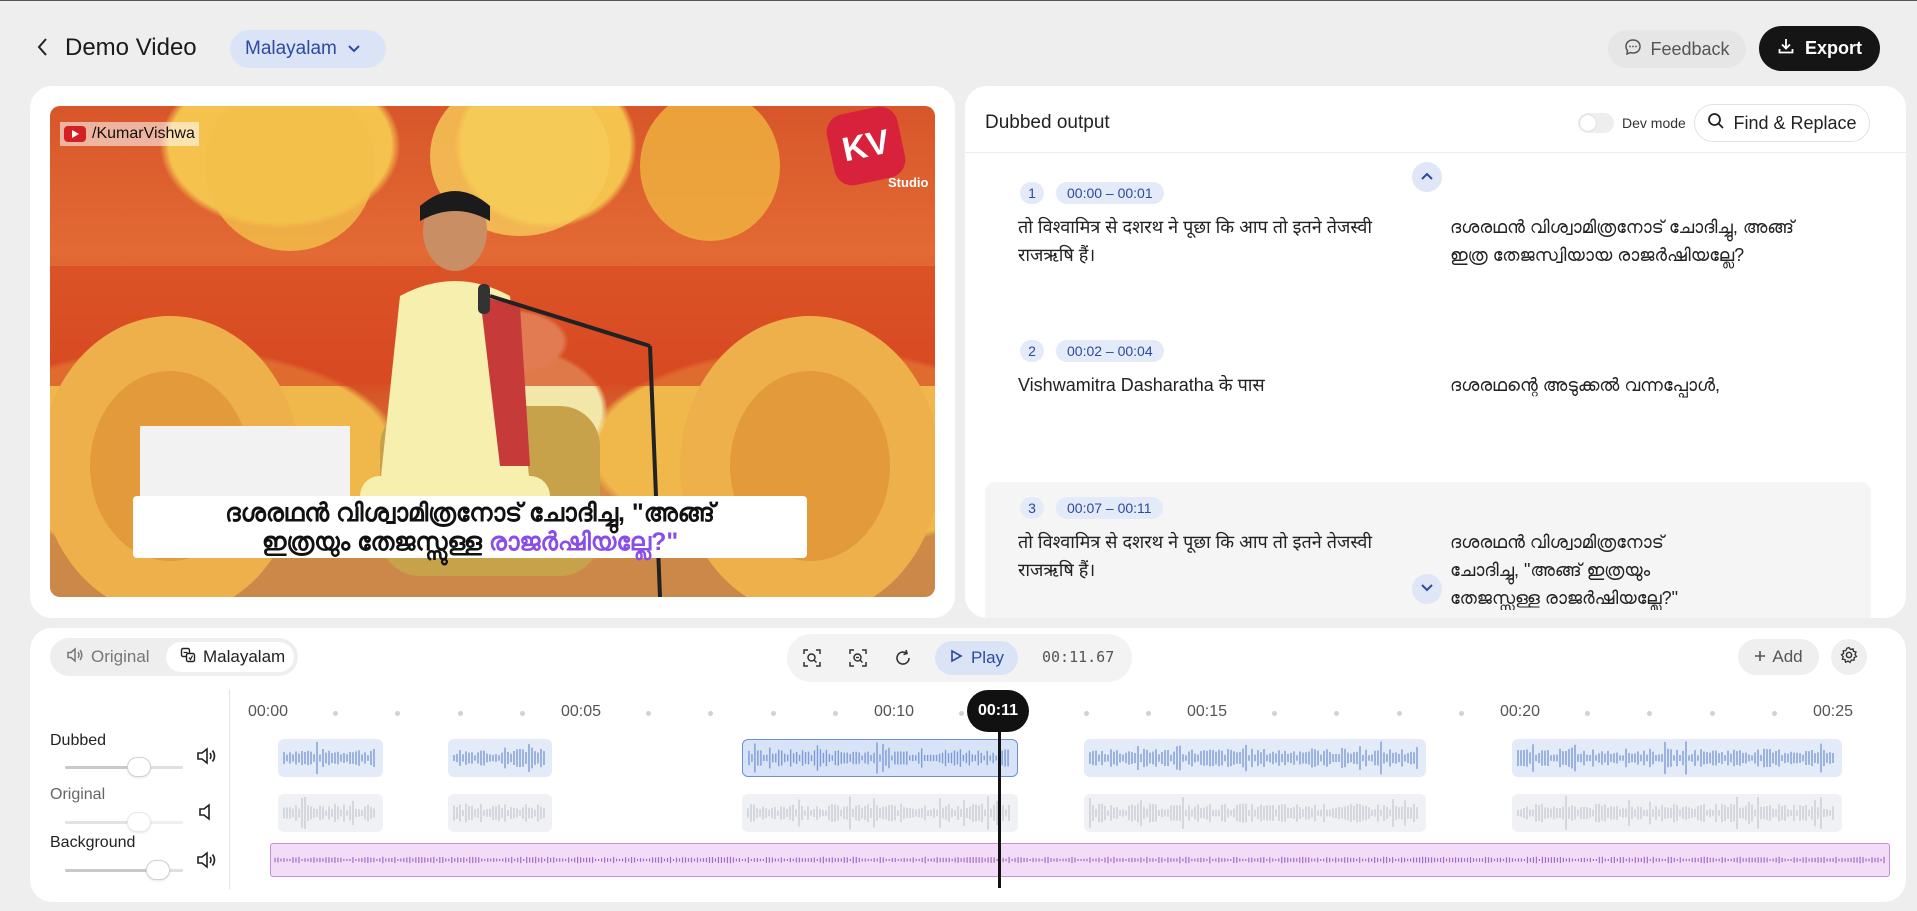 The height and width of the screenshot is (911, 1917). Describe the element at coordinates (812, 658) in the screenshot. I see `zoom-in-icon` at that location.